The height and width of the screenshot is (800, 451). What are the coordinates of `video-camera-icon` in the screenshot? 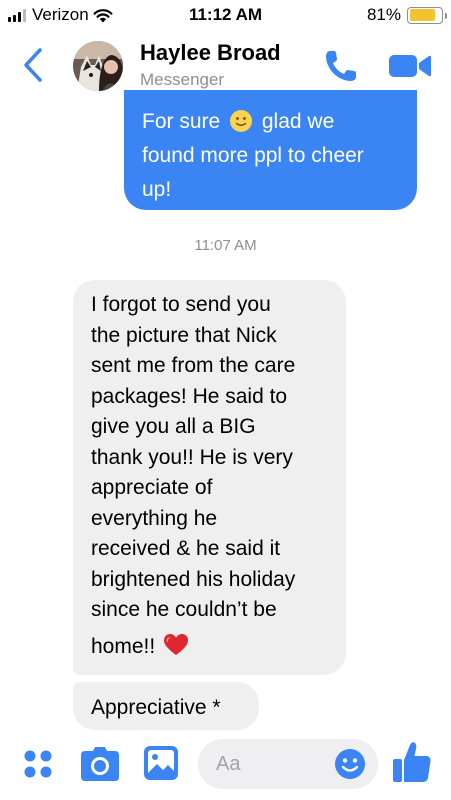 It's located at (410, 66).